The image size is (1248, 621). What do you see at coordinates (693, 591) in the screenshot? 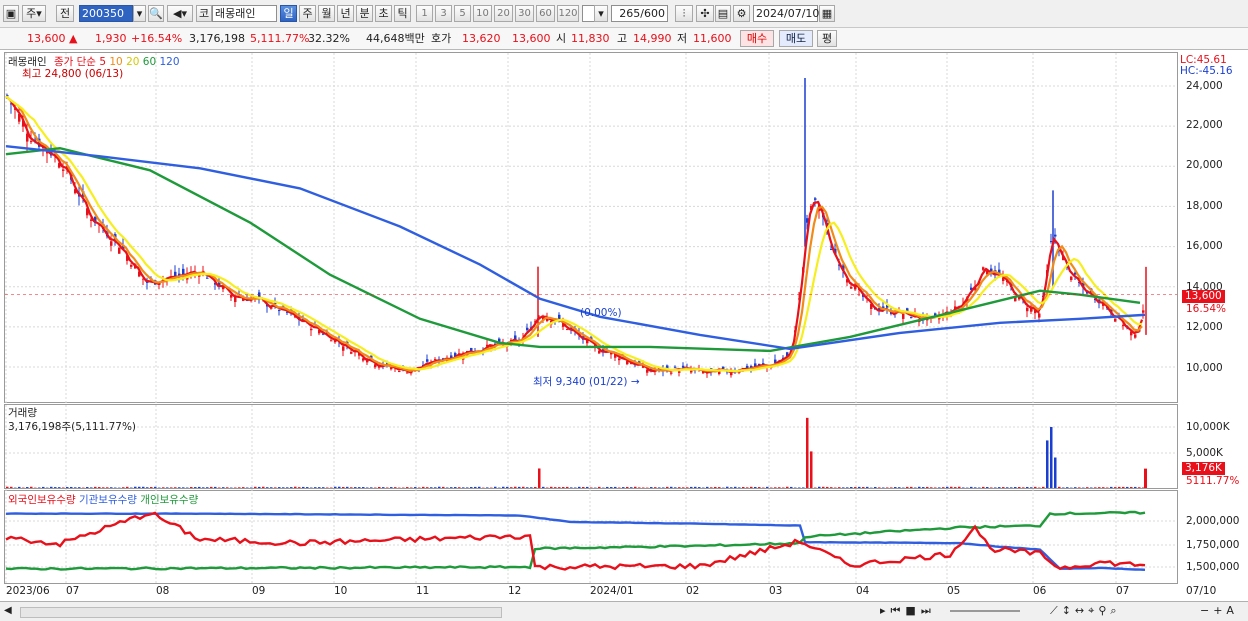
I see `x-tick: 02` at bounding box center [693, 591].